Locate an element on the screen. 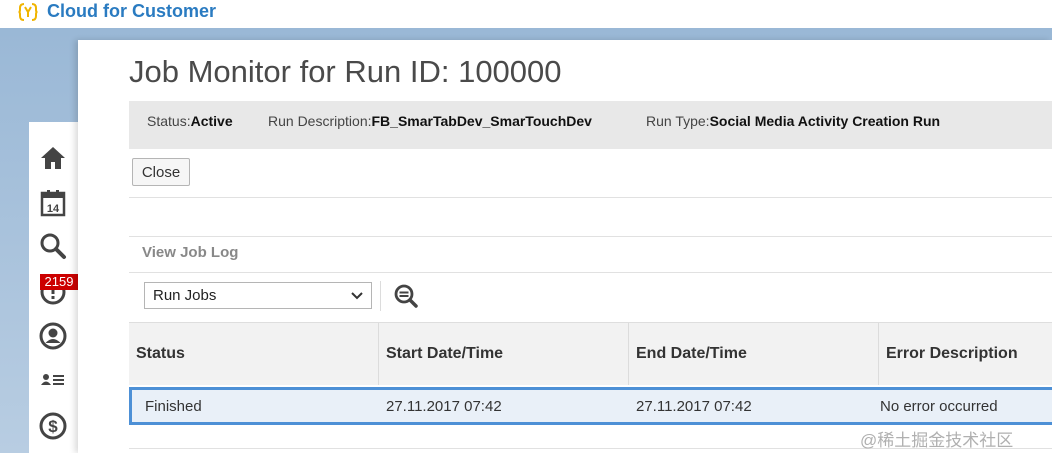 The image size is (1052, 453). search-icon is located at coordinates (53, 246).